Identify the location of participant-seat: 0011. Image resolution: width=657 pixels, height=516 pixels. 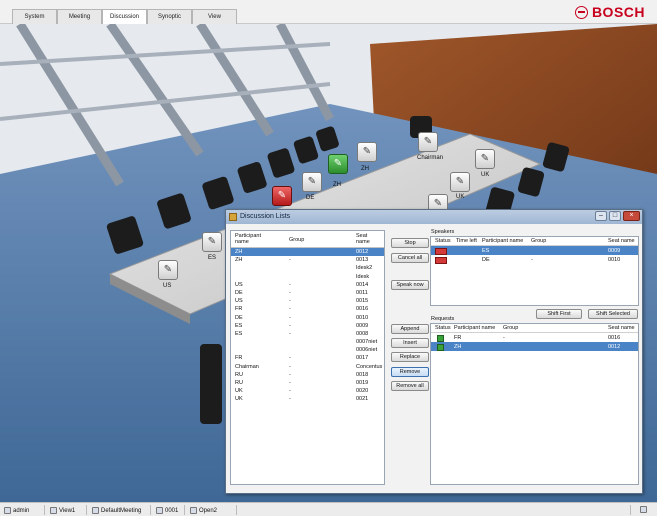
(362, 292).